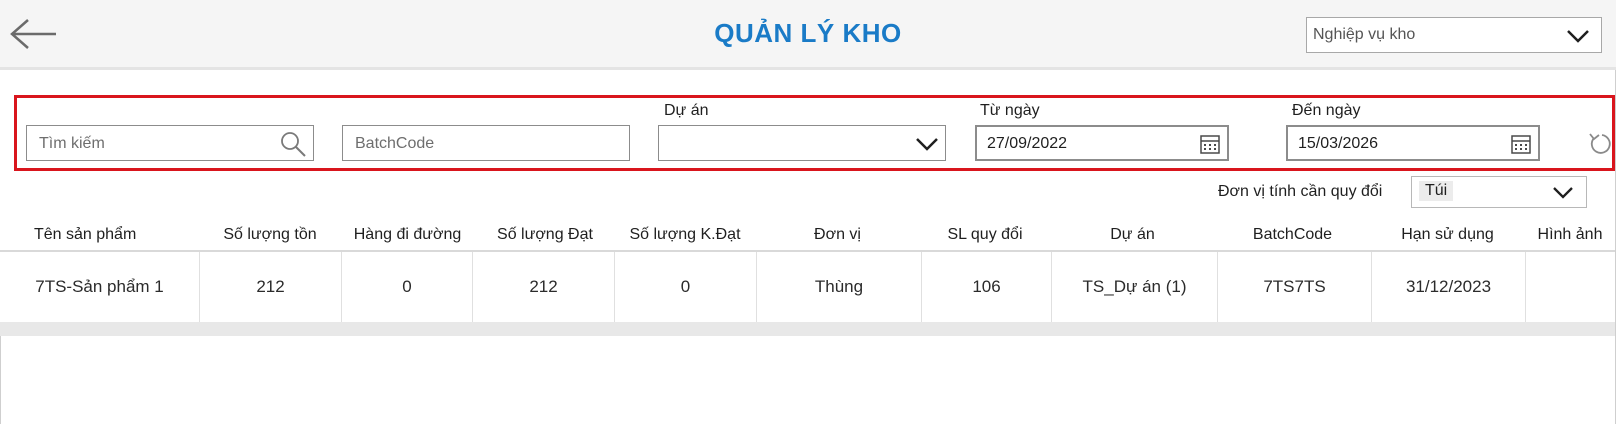 This screenshot has height=424, width=1616. Describe the element at coordinates (1338, 143) in the screenshot. I see `to-date-value: 15/03/2026` at that location.